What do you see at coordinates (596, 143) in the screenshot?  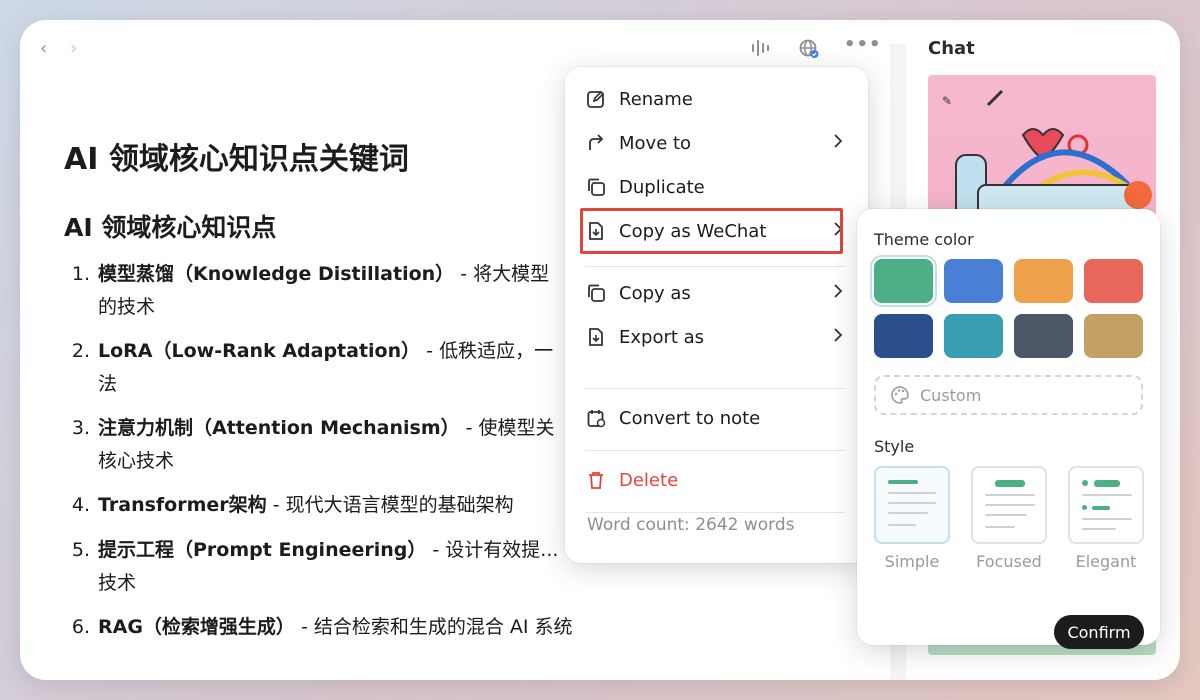 I see `move-arrow-icon` at bounding box center [596, 143].